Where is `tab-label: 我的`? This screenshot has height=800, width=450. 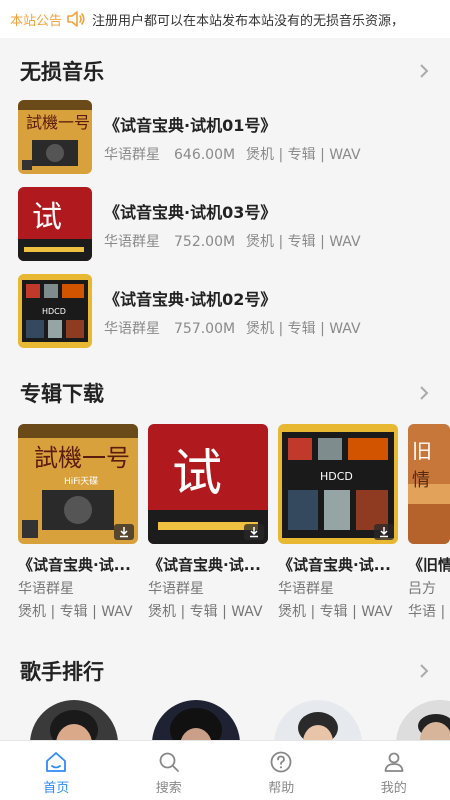 tab-label: 我的 is located at coordinates (393, 788).